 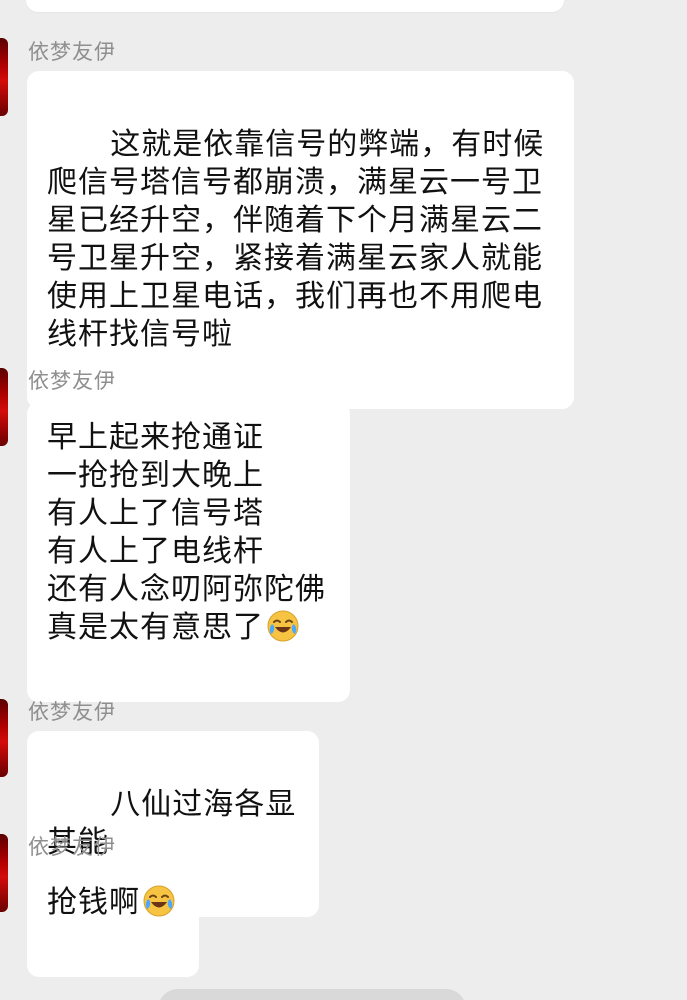 I want to click on previous-message-bubble, so click(x=295, y=6).